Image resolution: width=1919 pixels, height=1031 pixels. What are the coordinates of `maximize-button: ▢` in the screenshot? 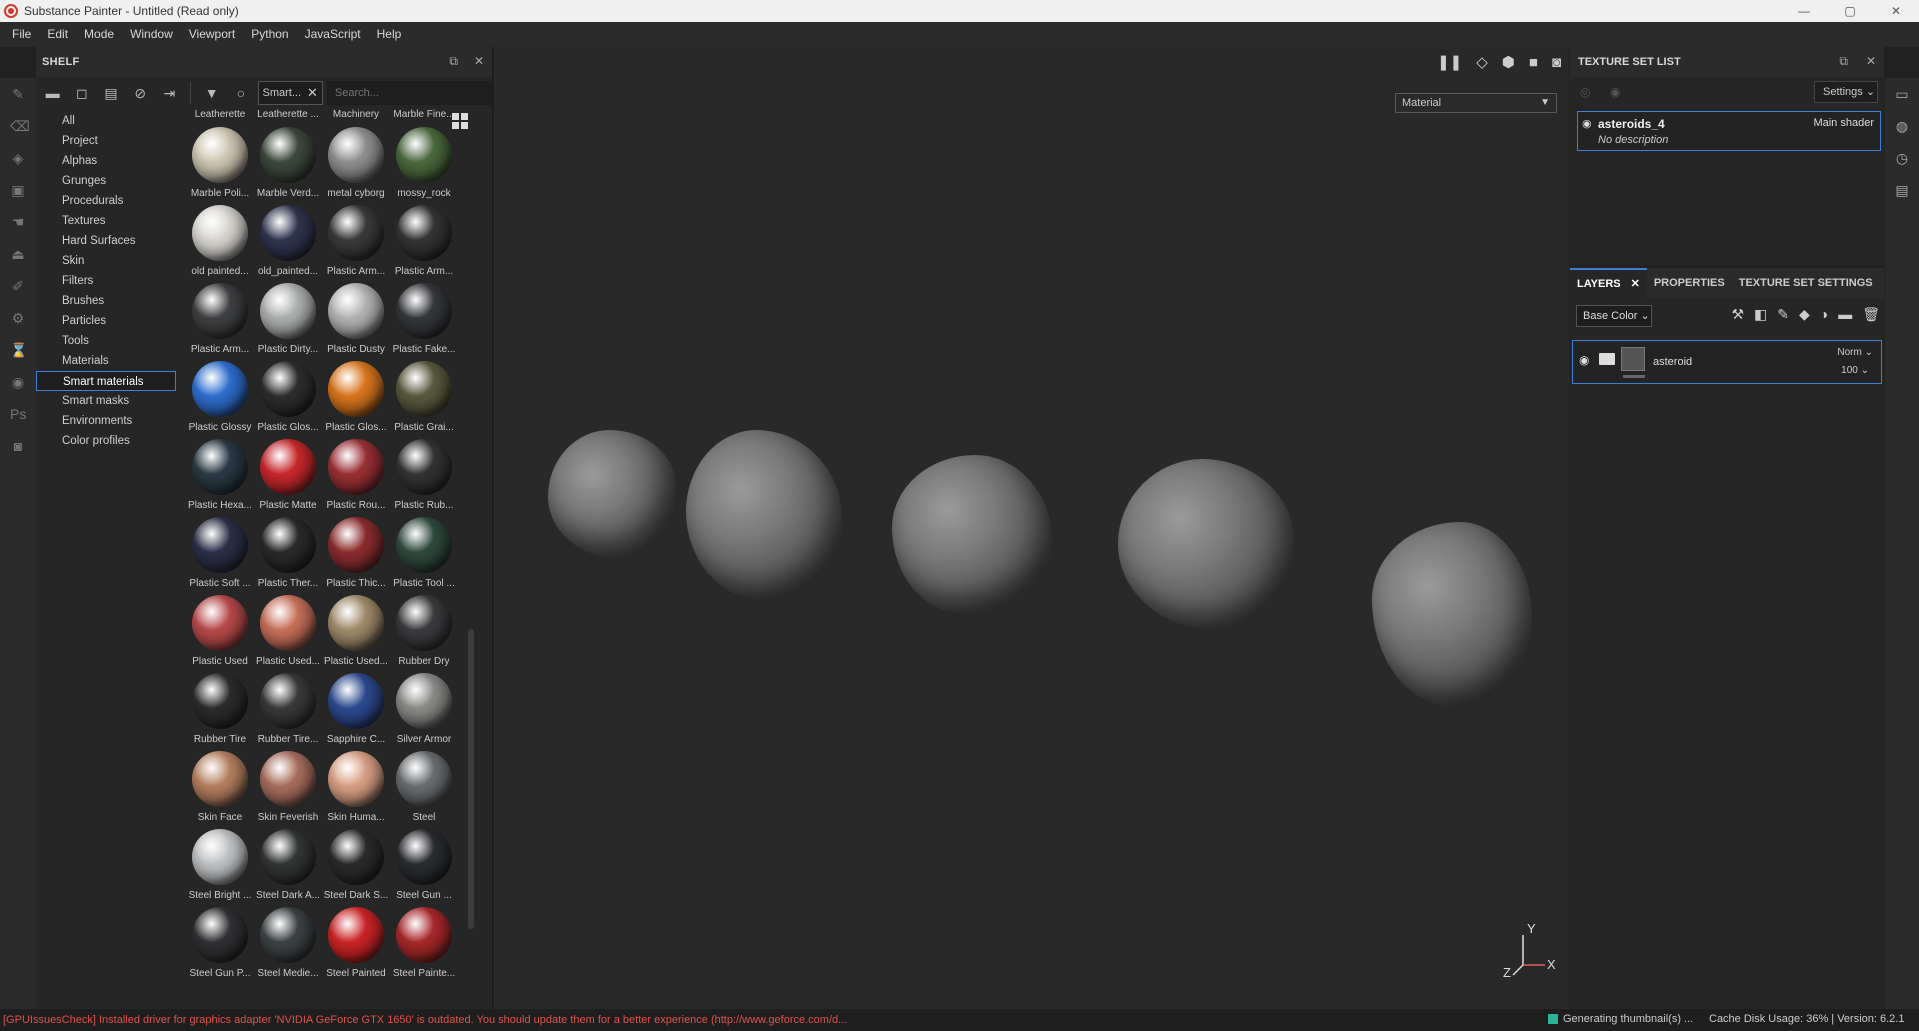 It's located at (1850, 11).